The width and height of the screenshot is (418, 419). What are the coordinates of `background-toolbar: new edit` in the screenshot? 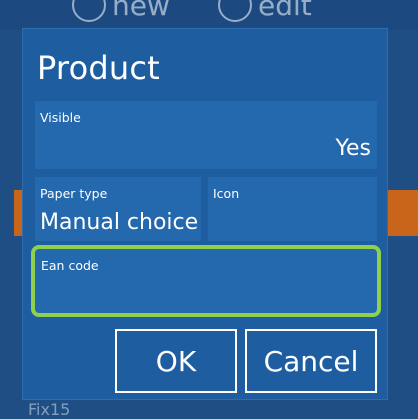 It's located at (209, 15).